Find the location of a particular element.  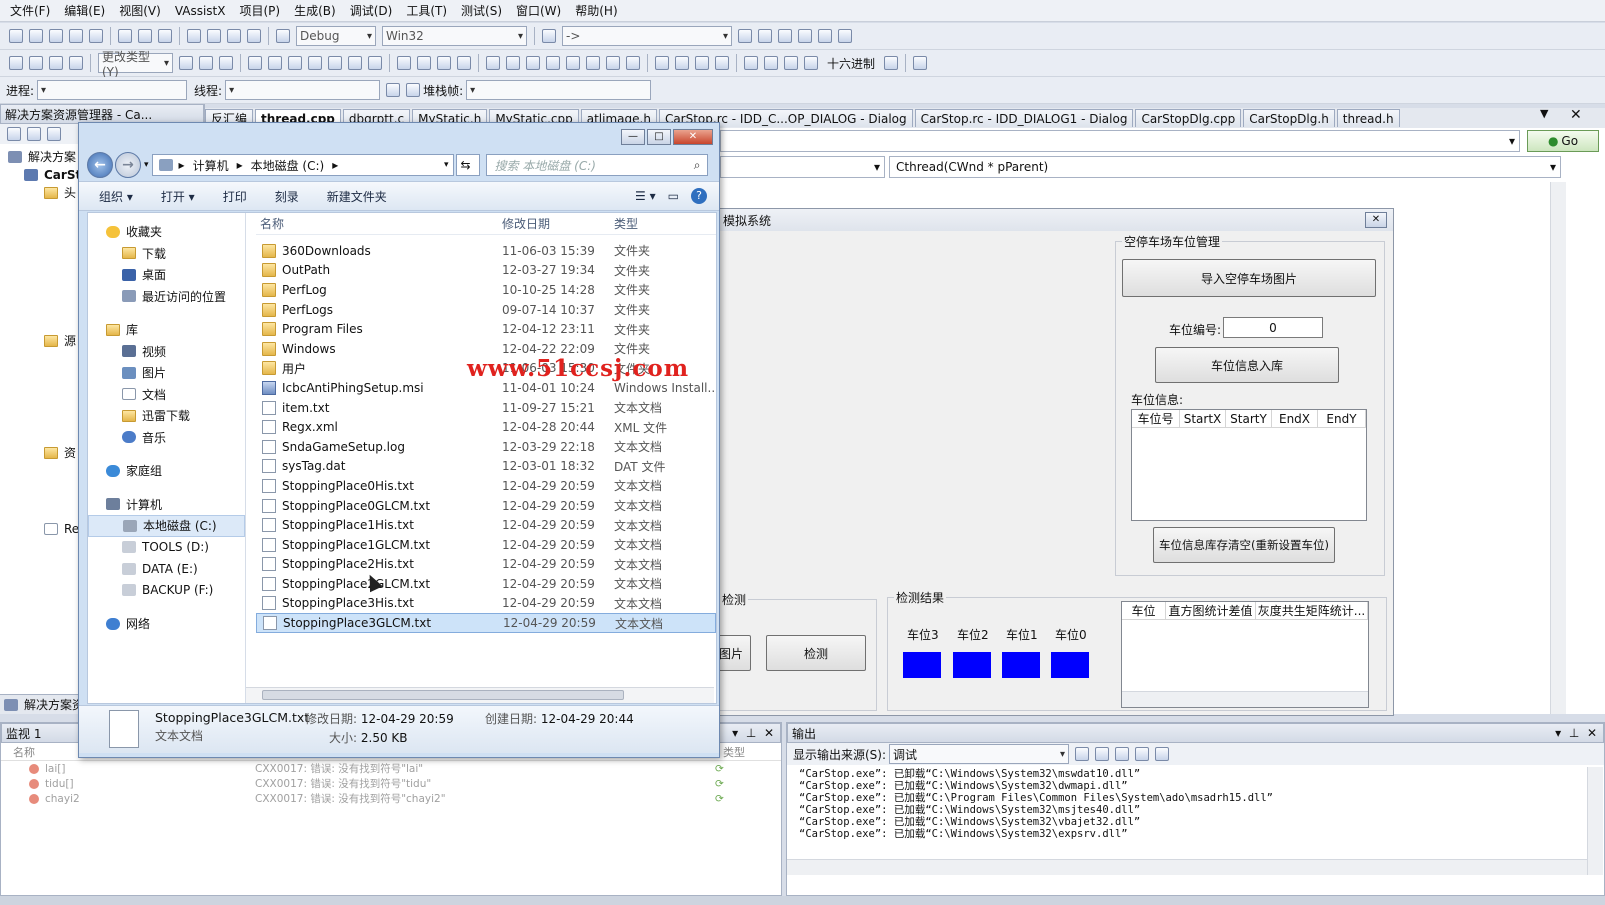

recent-pages-icon: ▾ is located at coordinates (146, 165).